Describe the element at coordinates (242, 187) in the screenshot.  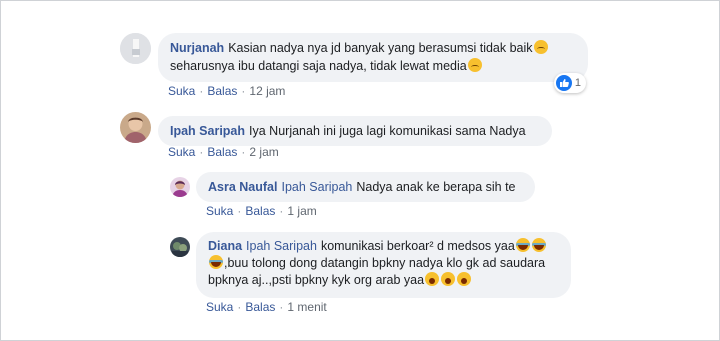
I see `comment-author: Asra Naufal` at that location.